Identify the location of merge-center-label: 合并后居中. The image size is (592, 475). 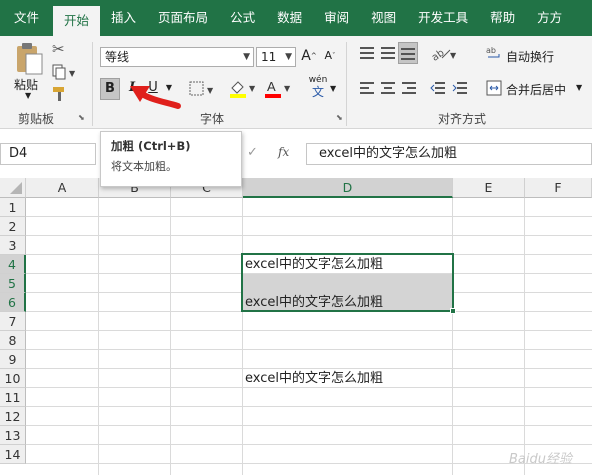
(536, 89).